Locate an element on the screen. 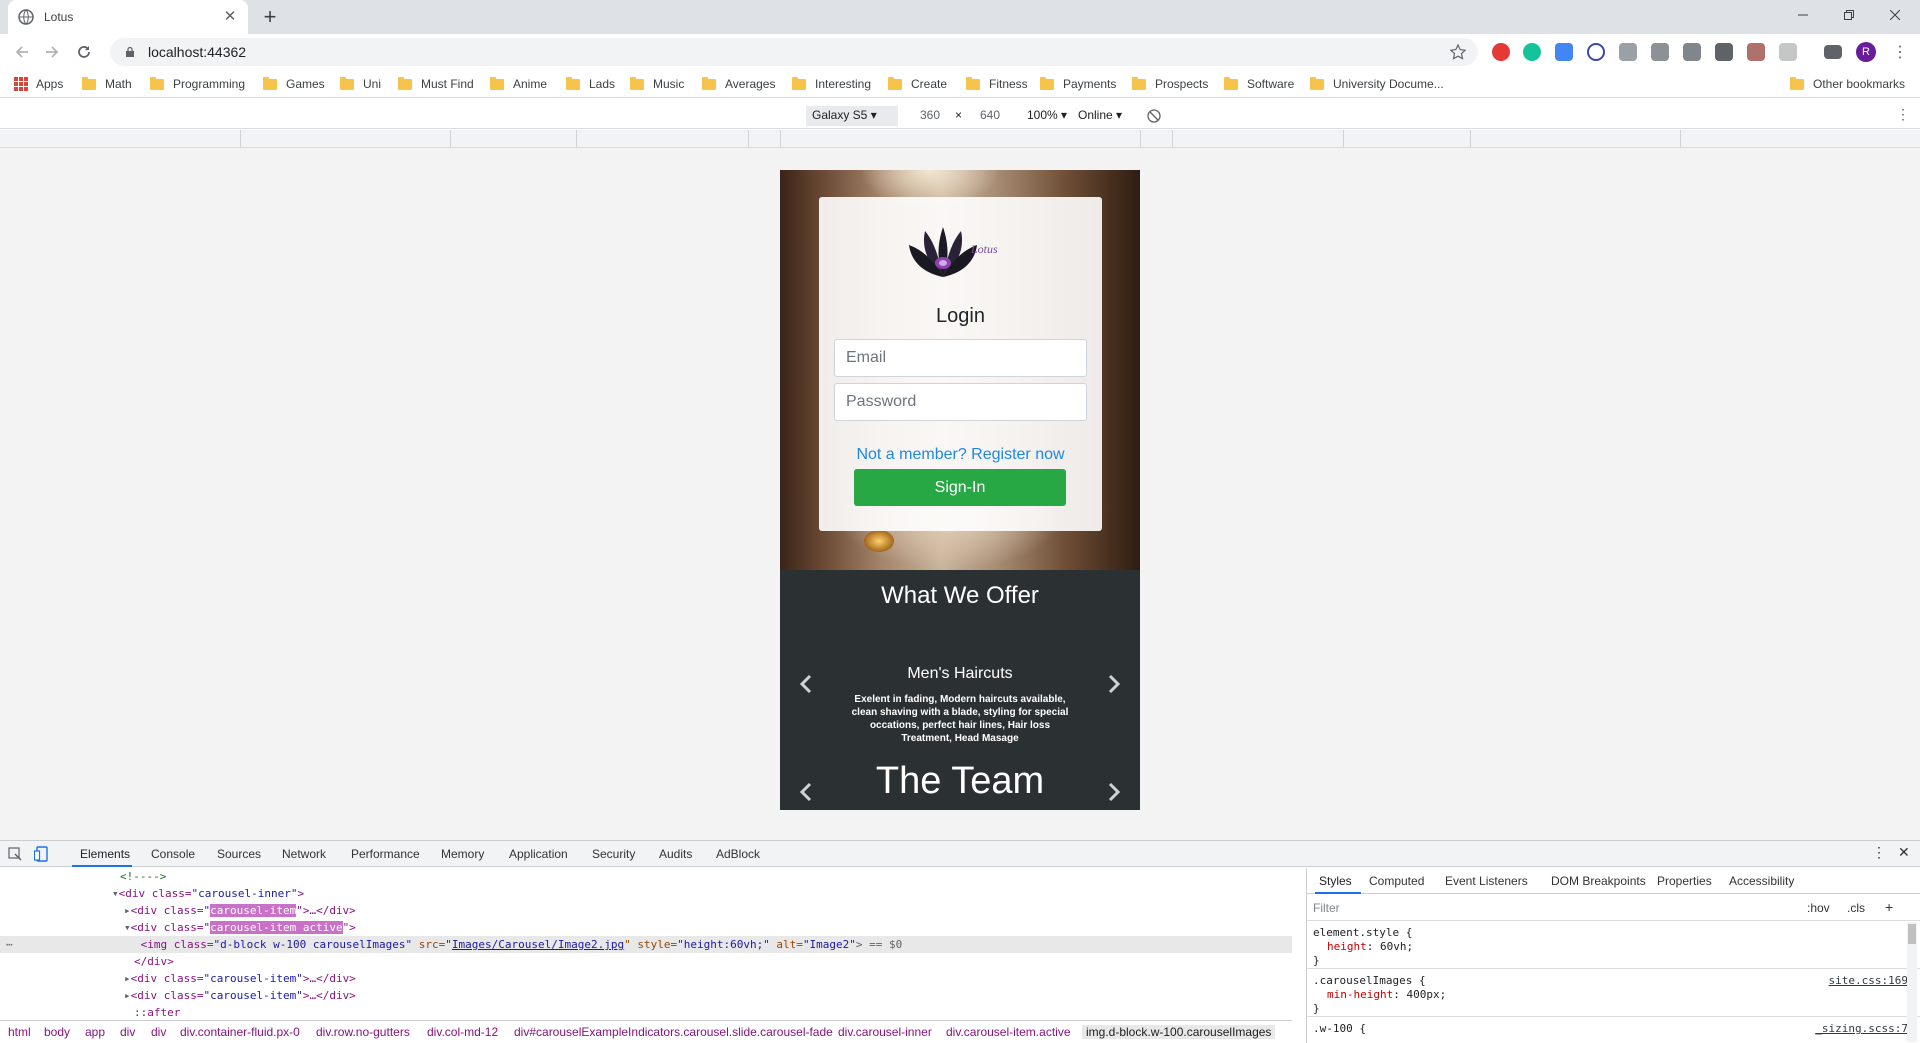 The image size is (1920, 1043). devtools-menu-icon: ⋮ is located at coordinates (1879, 852).